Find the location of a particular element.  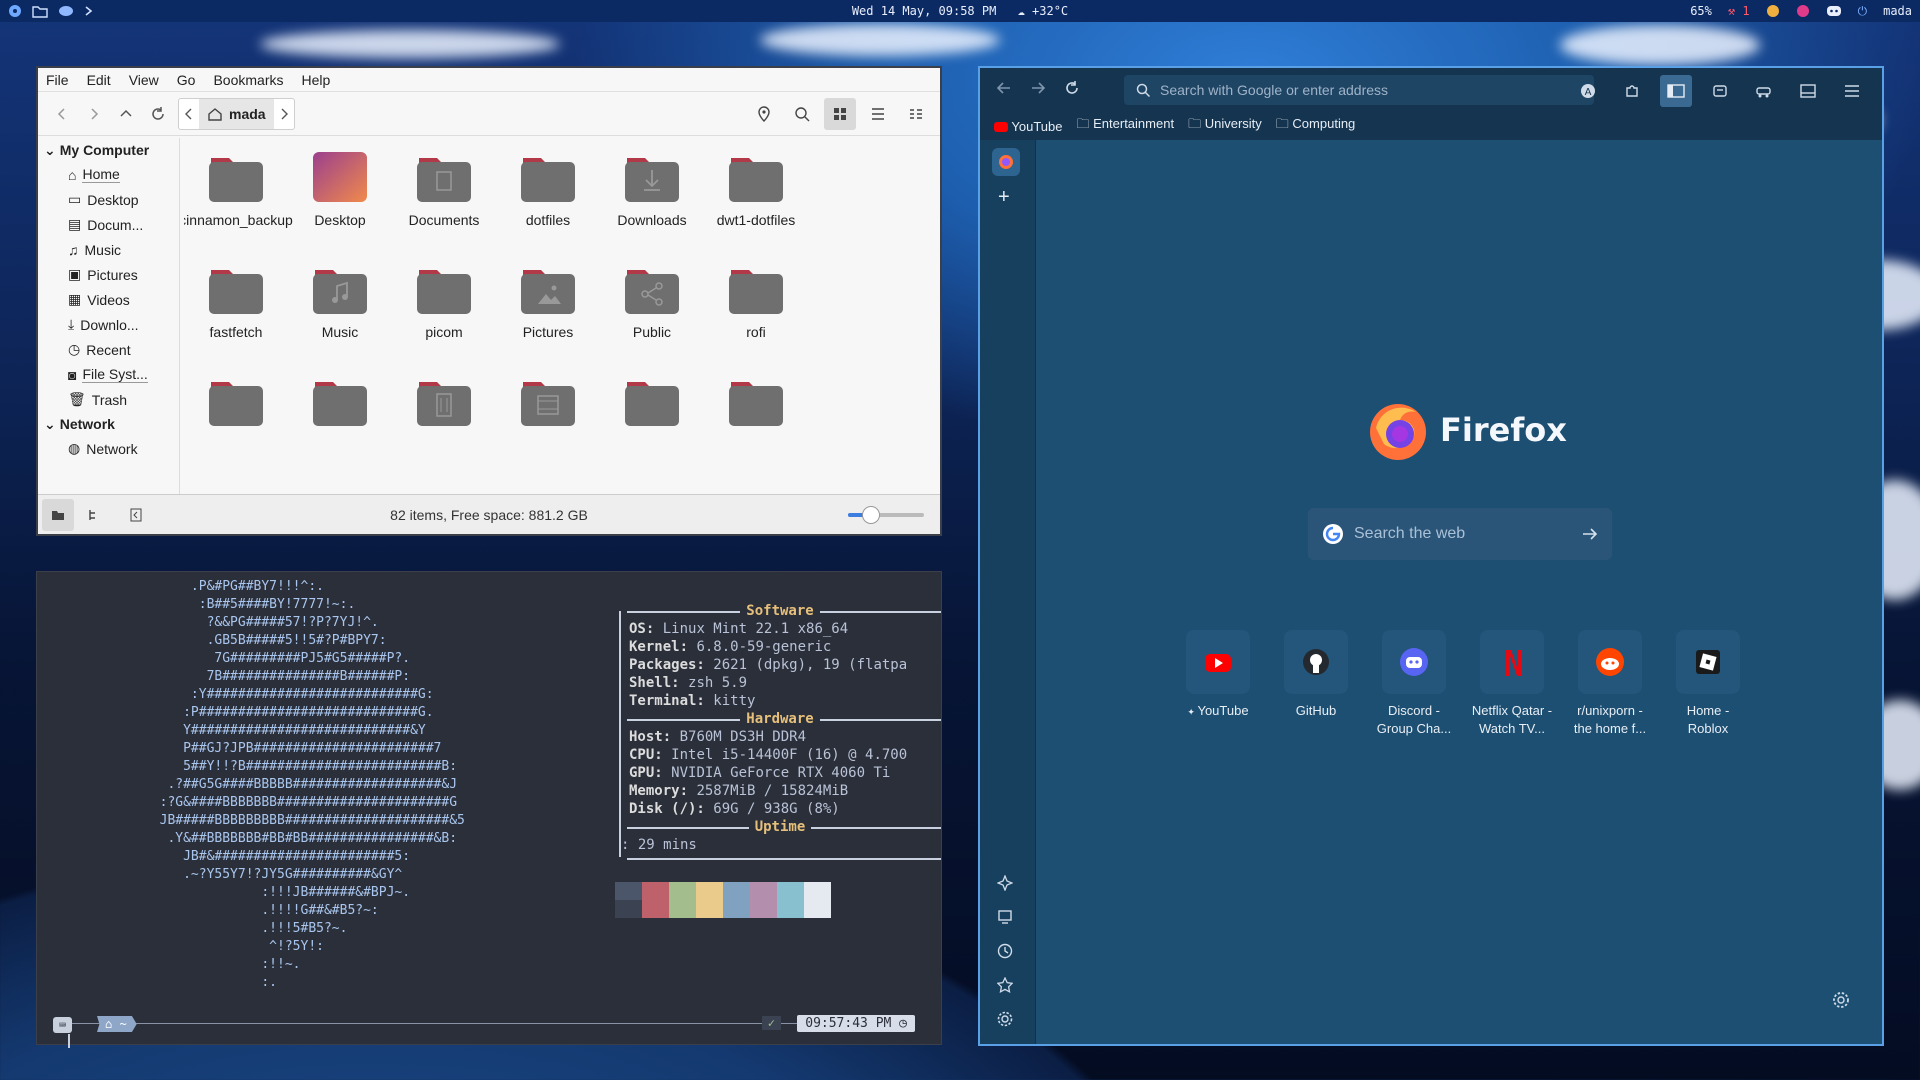

tab-view-button is located at coordinates (1808, 91).